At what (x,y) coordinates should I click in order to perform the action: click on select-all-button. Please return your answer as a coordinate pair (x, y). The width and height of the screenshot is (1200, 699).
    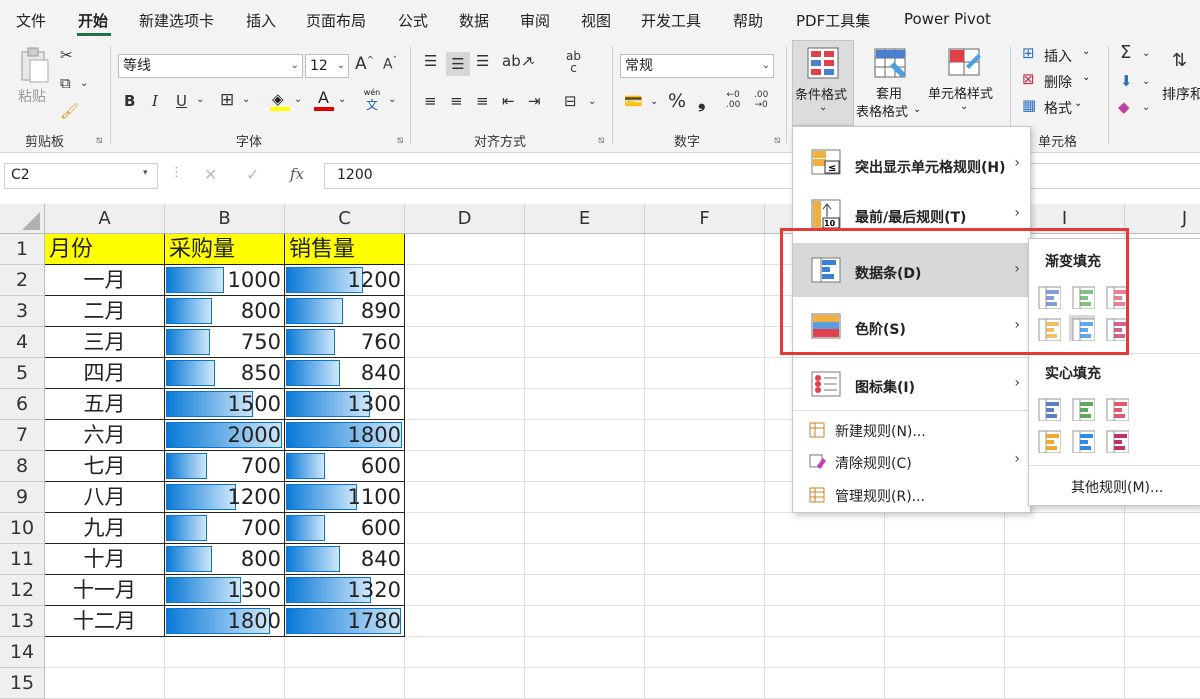
    Looking at the image, I should click on (22, 219).